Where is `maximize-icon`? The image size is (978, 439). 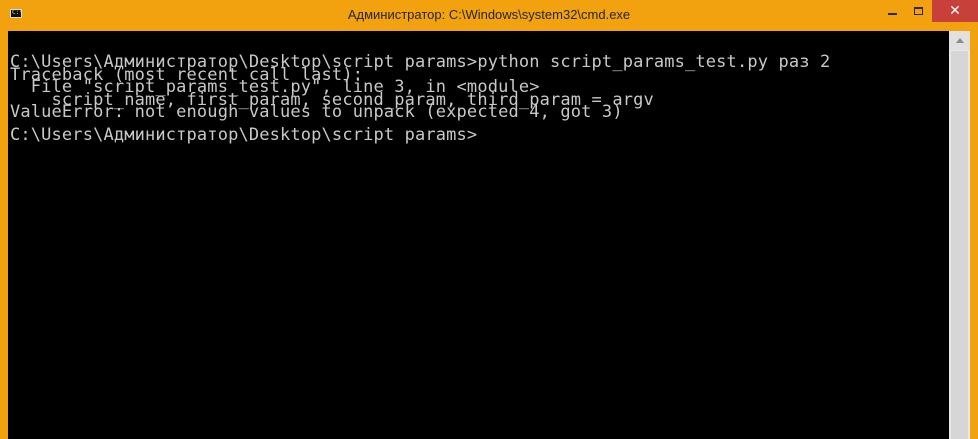 maximize-icon is located at coordinates (918, 11).